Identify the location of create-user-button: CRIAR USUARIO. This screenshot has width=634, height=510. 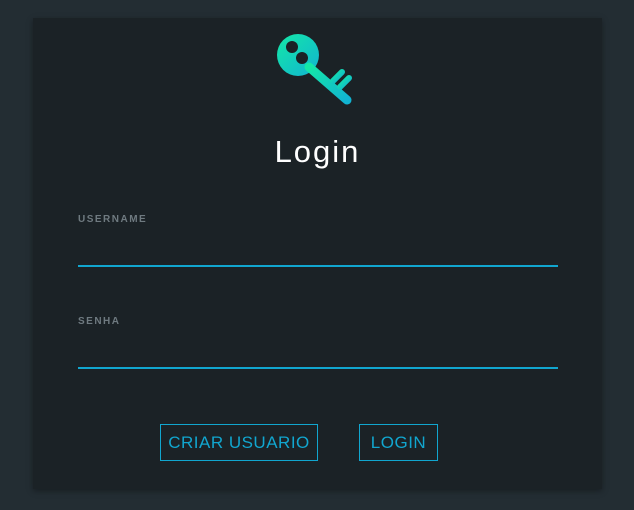
(239, 442).